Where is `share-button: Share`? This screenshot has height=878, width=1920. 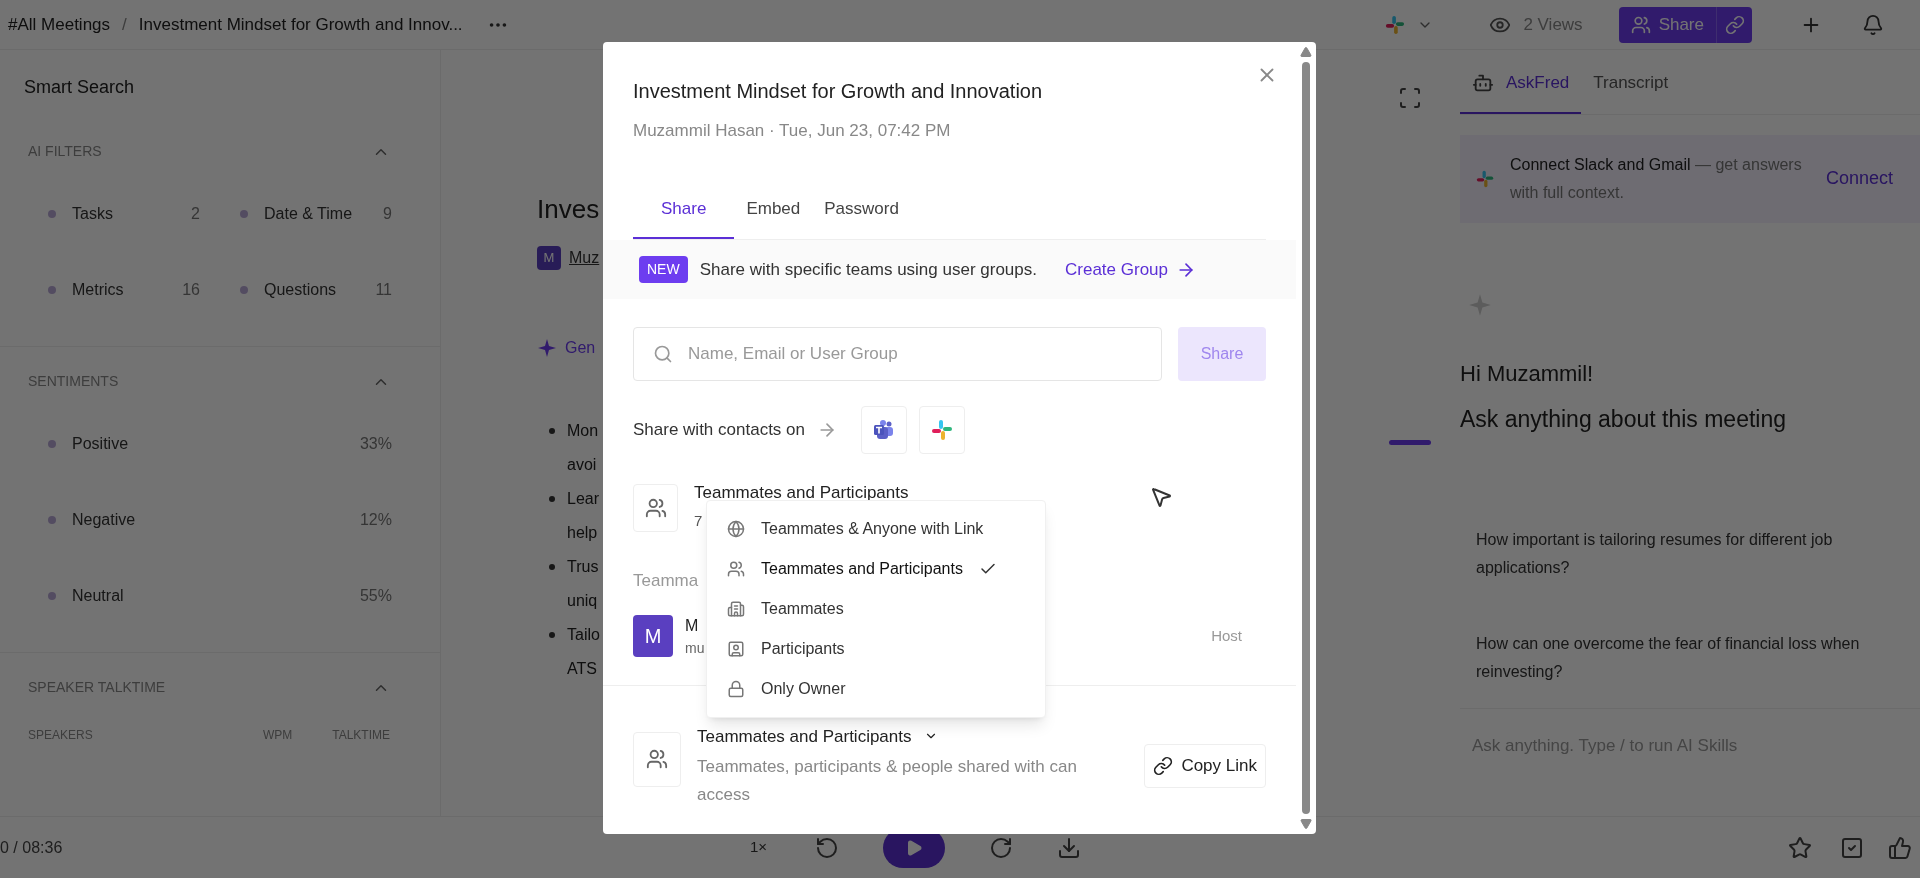
share-button: Share is located at coordinates (1667, 24).